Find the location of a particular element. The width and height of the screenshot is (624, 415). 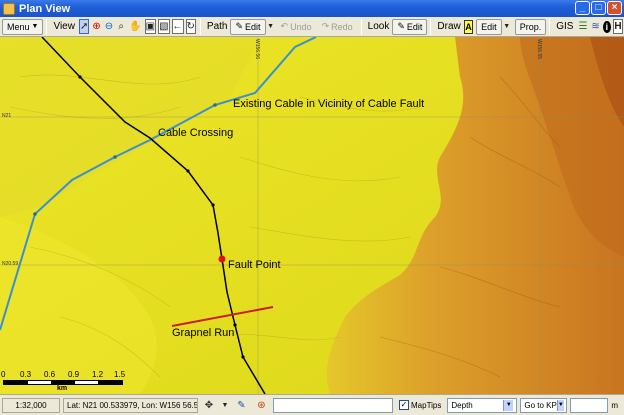

zoom-extent-icon: ▣ is located at coordinates (150, 26).